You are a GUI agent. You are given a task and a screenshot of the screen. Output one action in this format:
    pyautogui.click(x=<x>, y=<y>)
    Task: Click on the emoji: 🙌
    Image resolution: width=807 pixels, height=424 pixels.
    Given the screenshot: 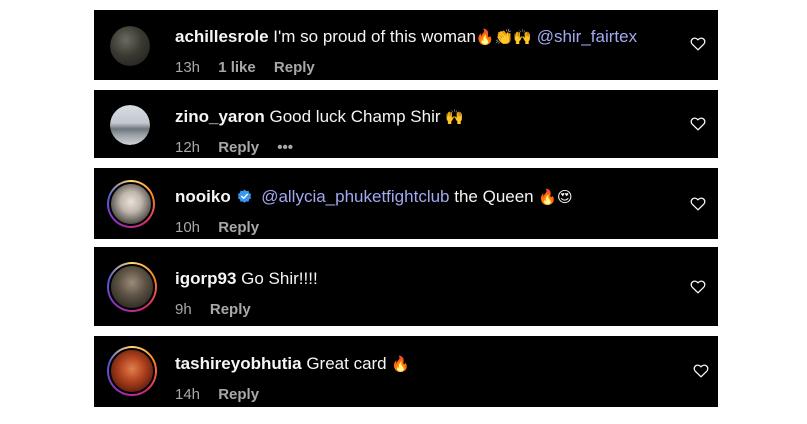 What is the action you would take?
    pyautogui.click(x=454, y=117)
    